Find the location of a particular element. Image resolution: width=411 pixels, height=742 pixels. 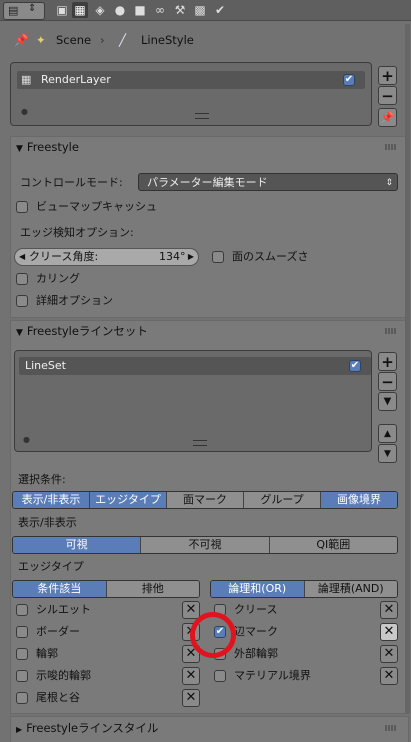

lineset-panel-title: Freestyleラインセット is located at coordinates (87, 331).